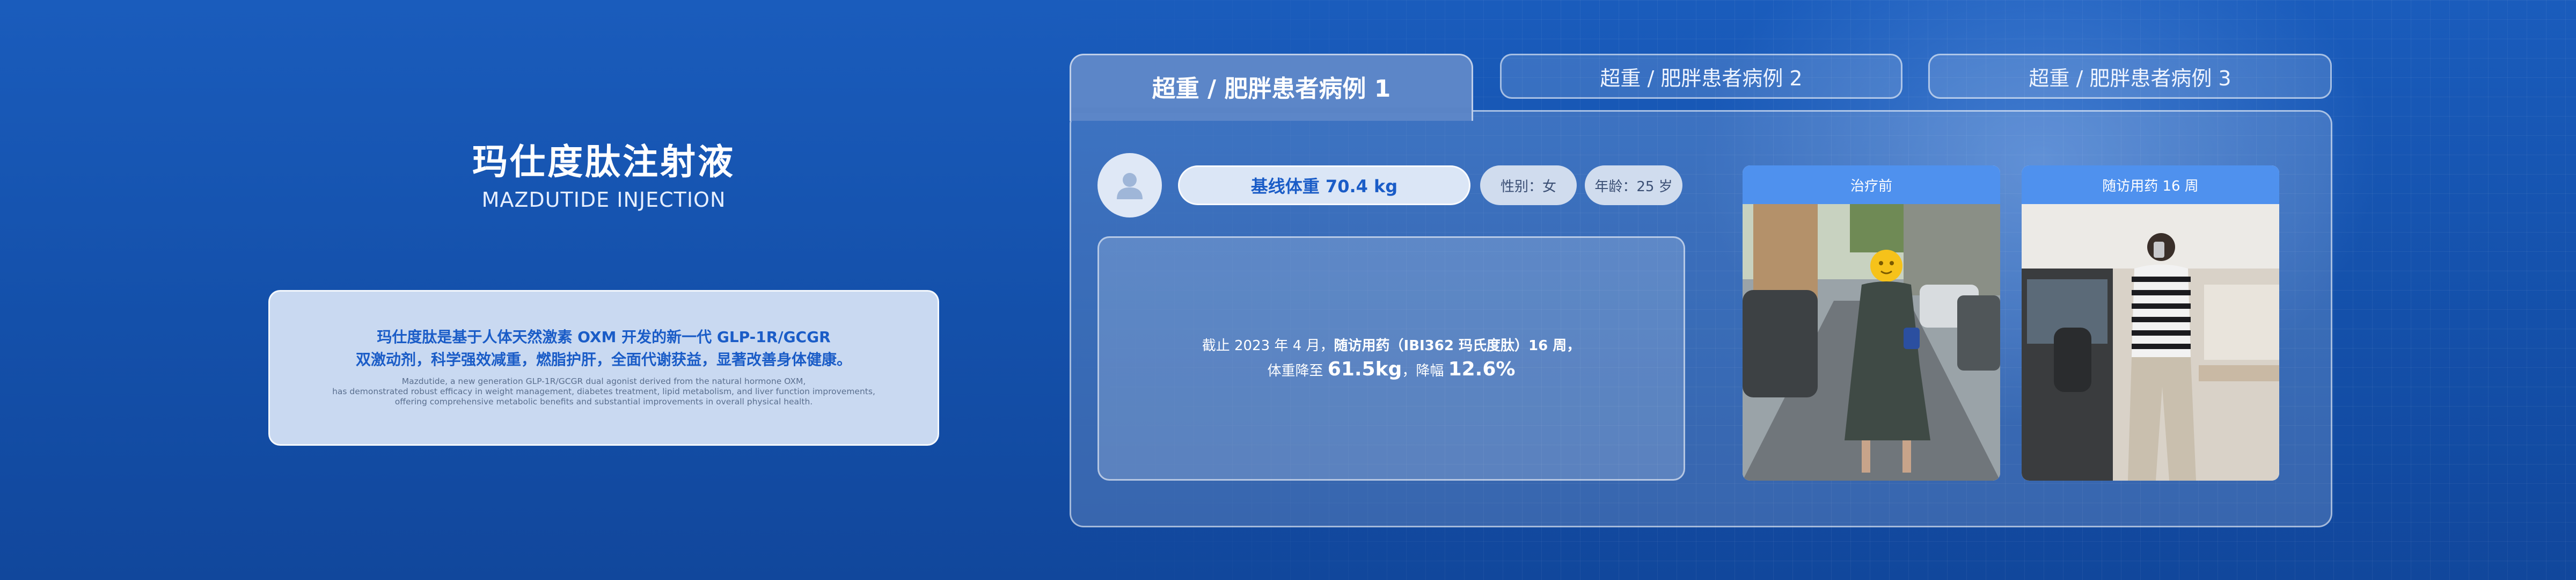 This screenshot has height=580, width=2576. I want to click on tab-joint, so click(1271, 110).